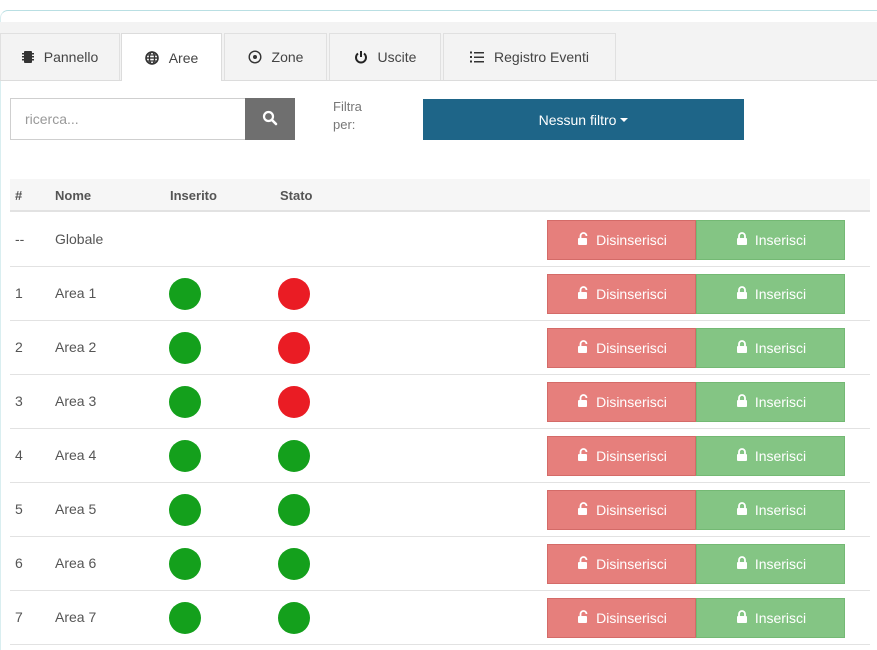 The width and height of the screenshot is (877, 650). Describe the element at coordinates (128, 119) in the screenshot. I see `search-input` at that location.